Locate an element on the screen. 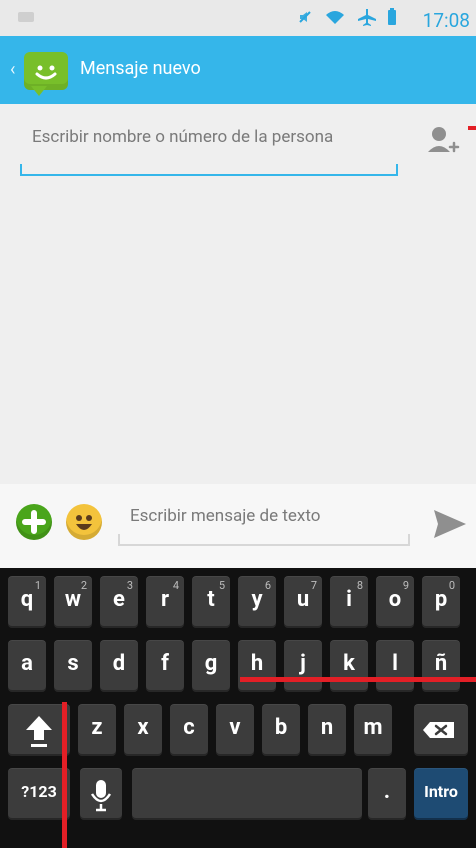 The width and height of the screenshot is (476, 848). key-l: l is located at coordinates (395, 666).